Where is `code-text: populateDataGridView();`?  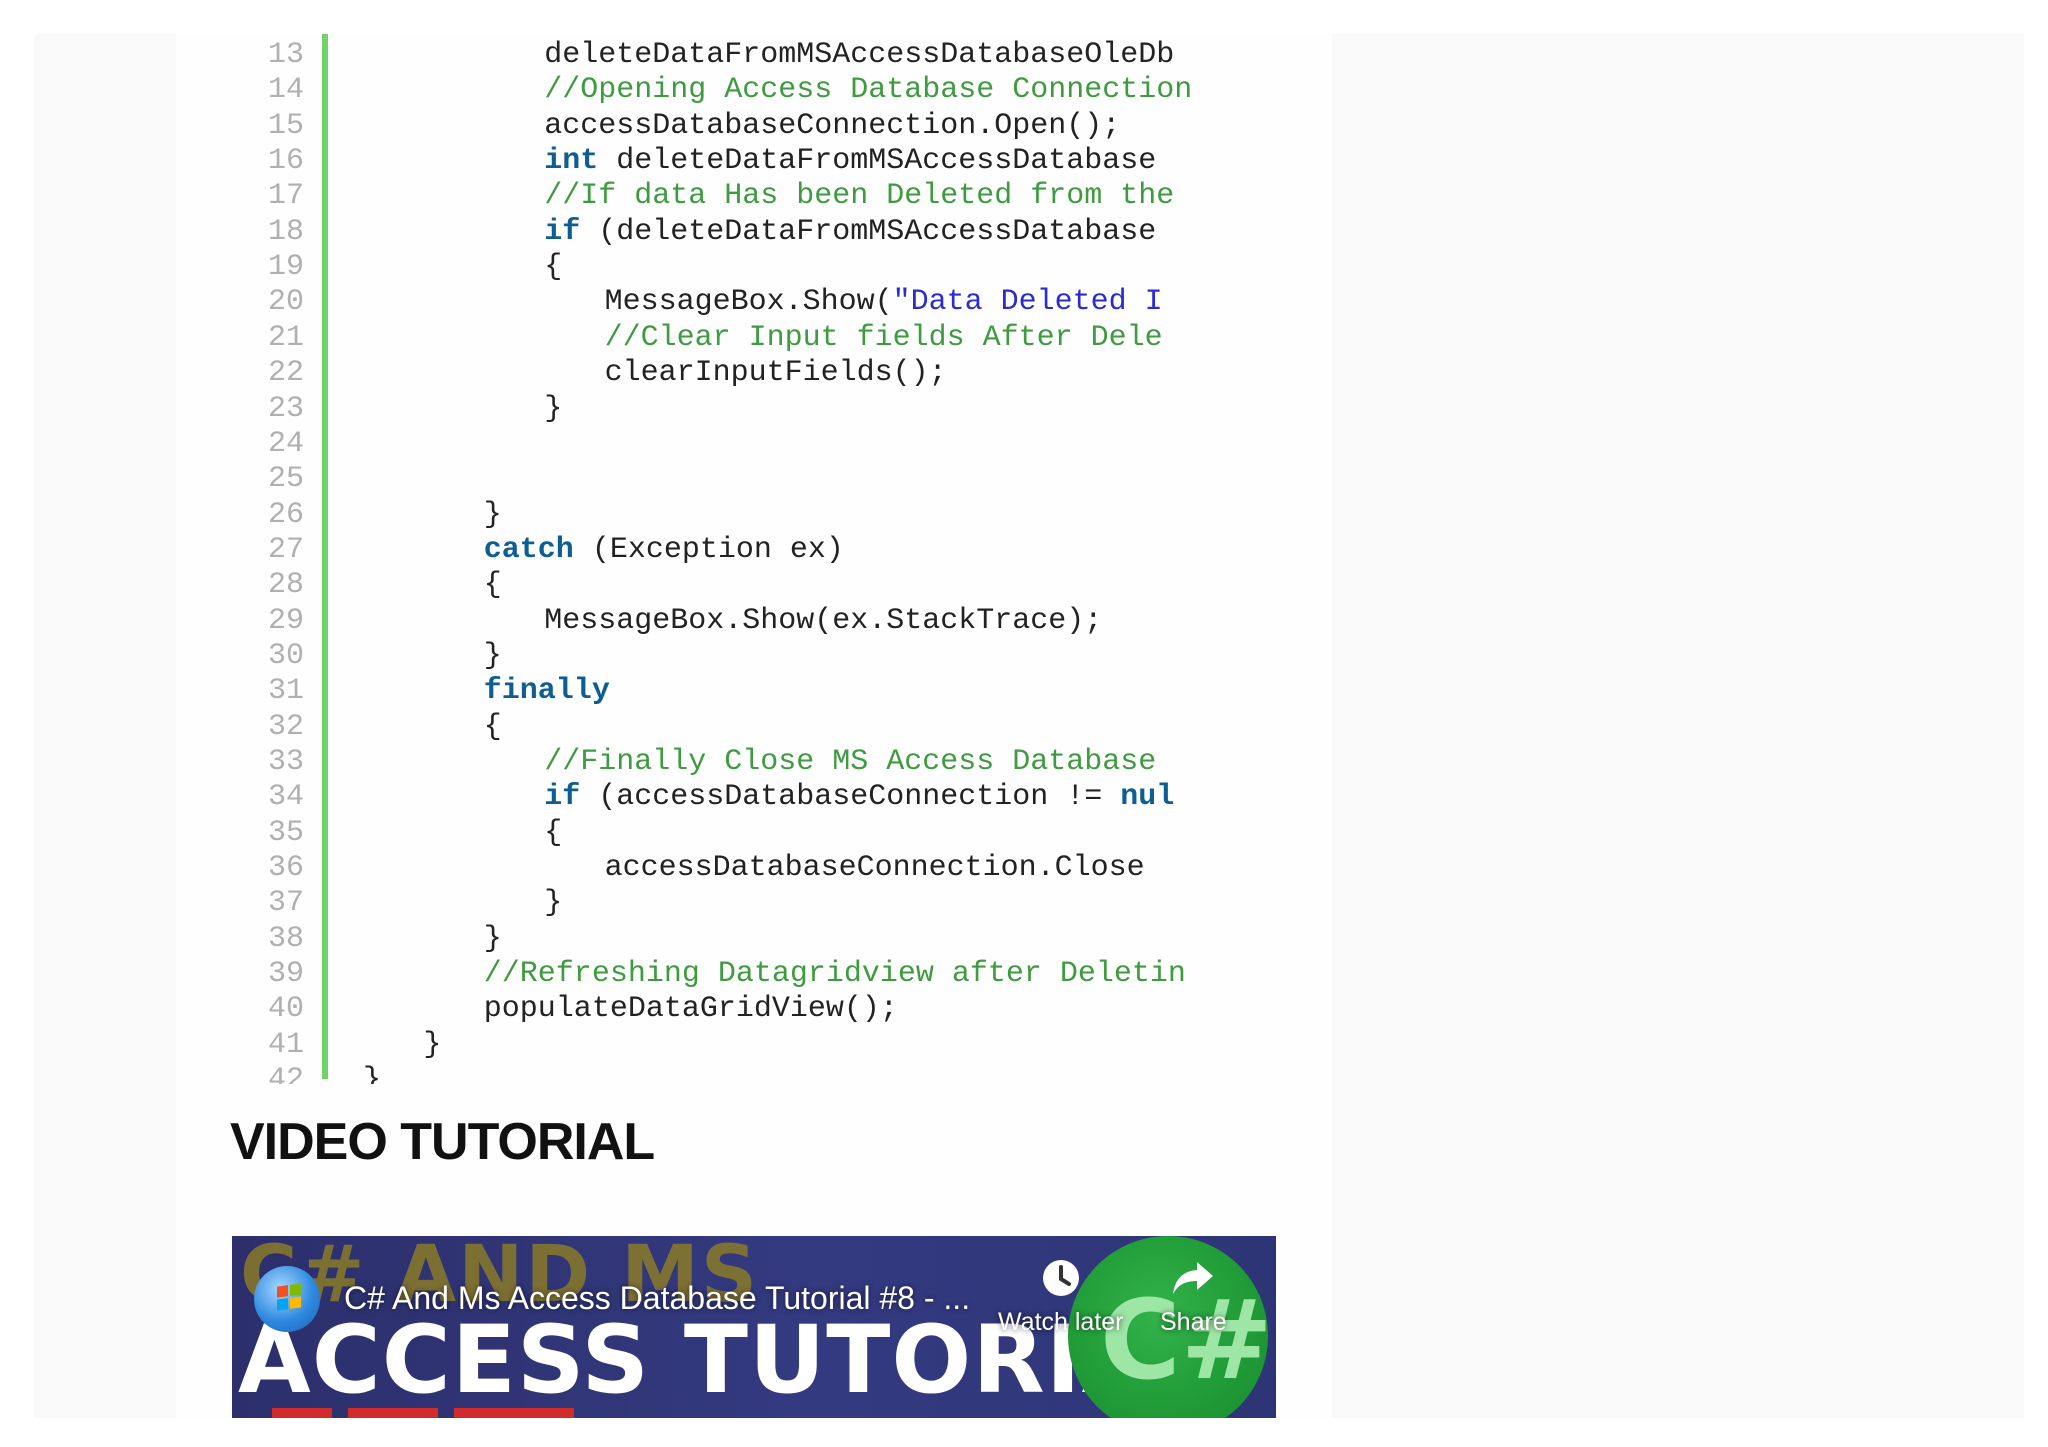
code-text: populateDataGridView(); is located at coordinates (879, 1009).